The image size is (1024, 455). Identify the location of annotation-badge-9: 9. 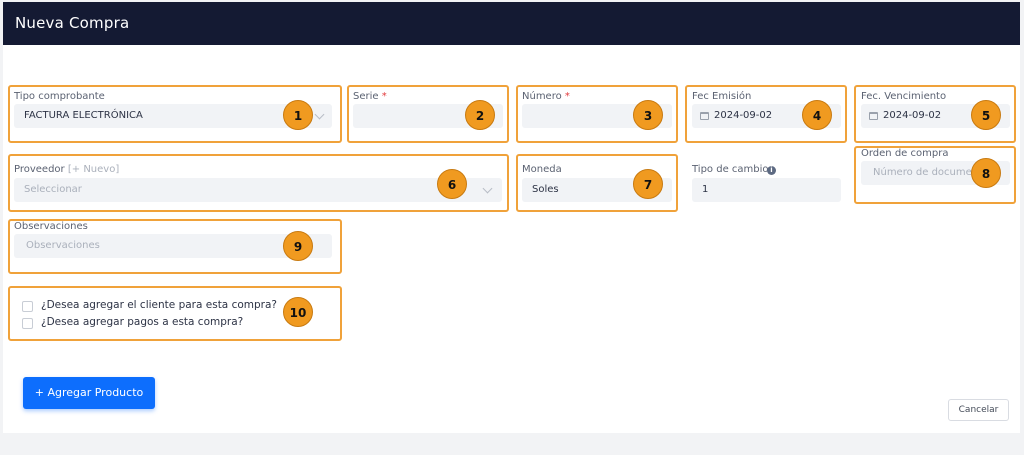
(298, 246).